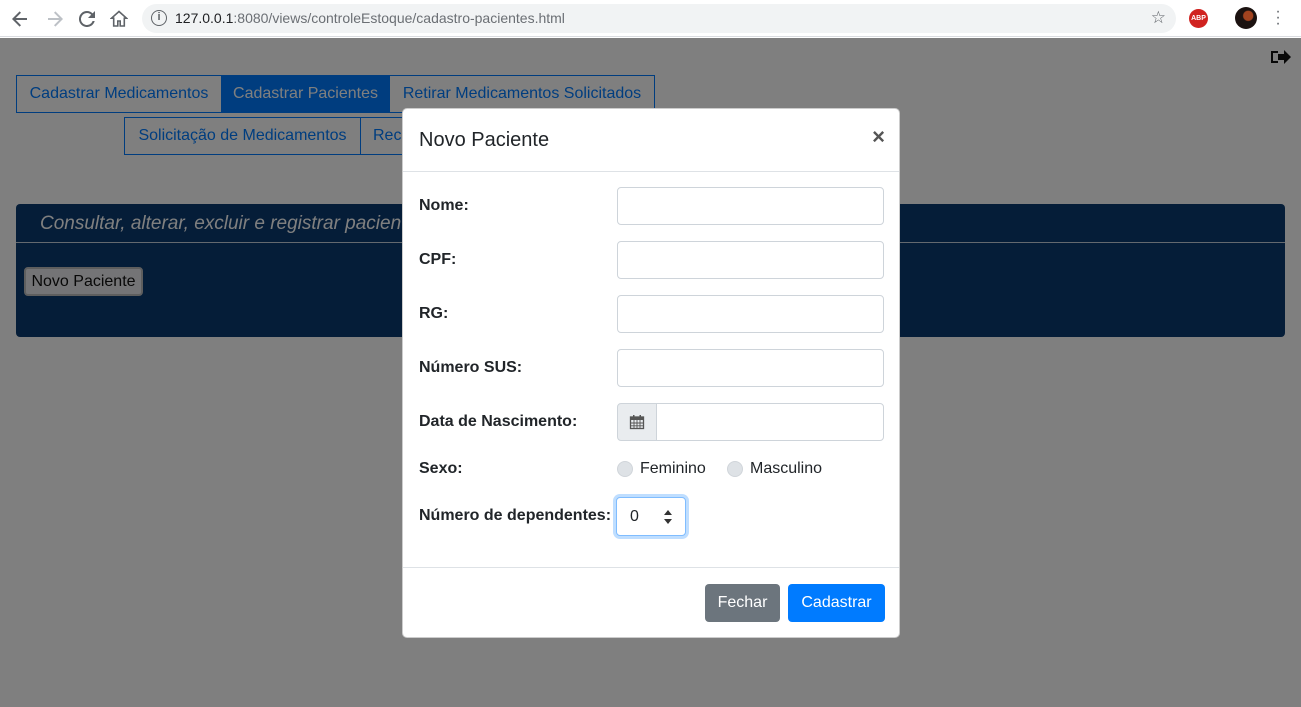  Describe the element at coordinates (750, 260) in the screenshot. I see `cpf-input` at that location.